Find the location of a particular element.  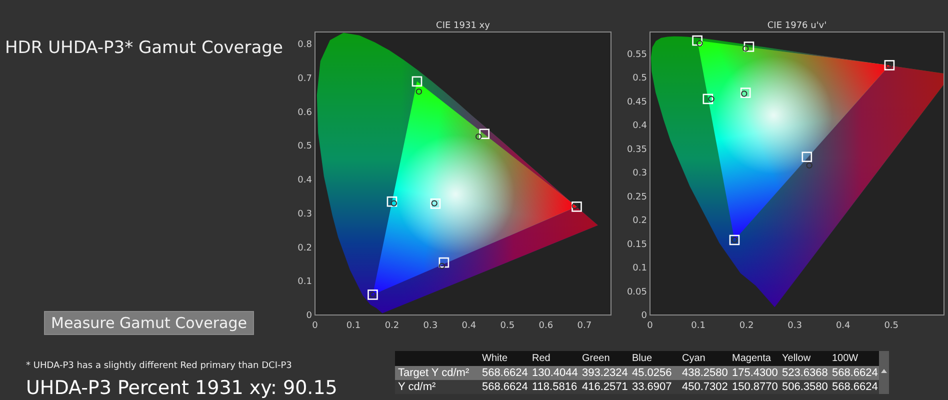

table-cell: 175.4300 is located at coordinates (754, 373).